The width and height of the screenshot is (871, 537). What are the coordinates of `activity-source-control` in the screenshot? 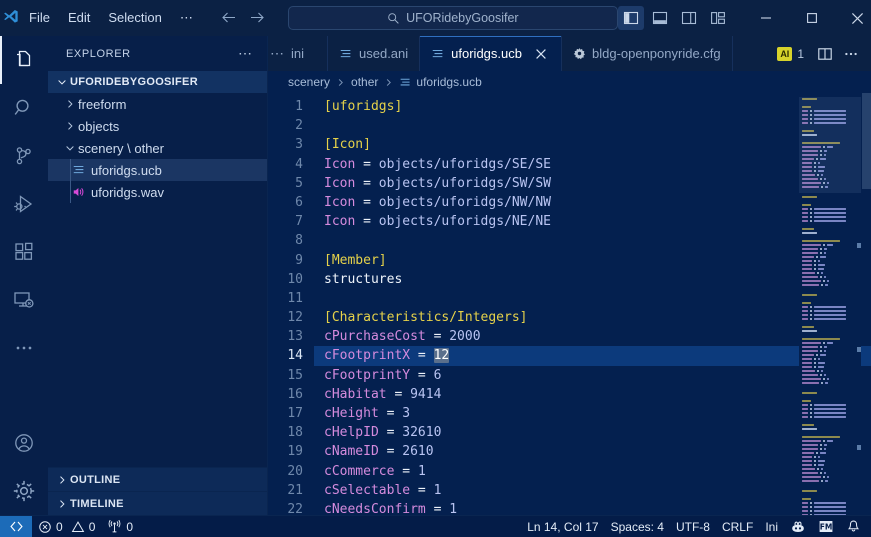 It's located at (24, 156).